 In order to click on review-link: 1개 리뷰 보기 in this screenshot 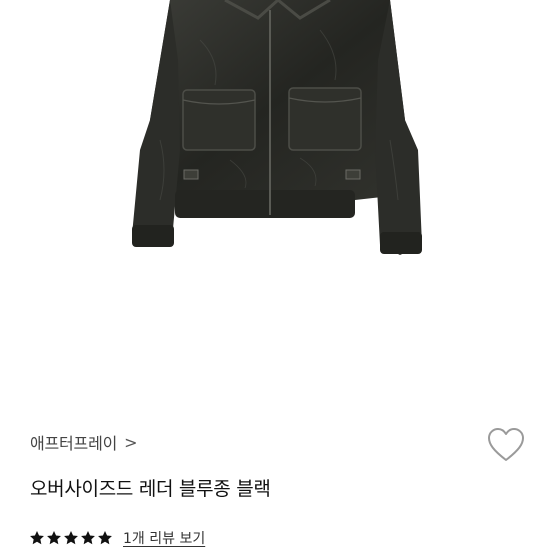, I will do `click(164, 538)`.